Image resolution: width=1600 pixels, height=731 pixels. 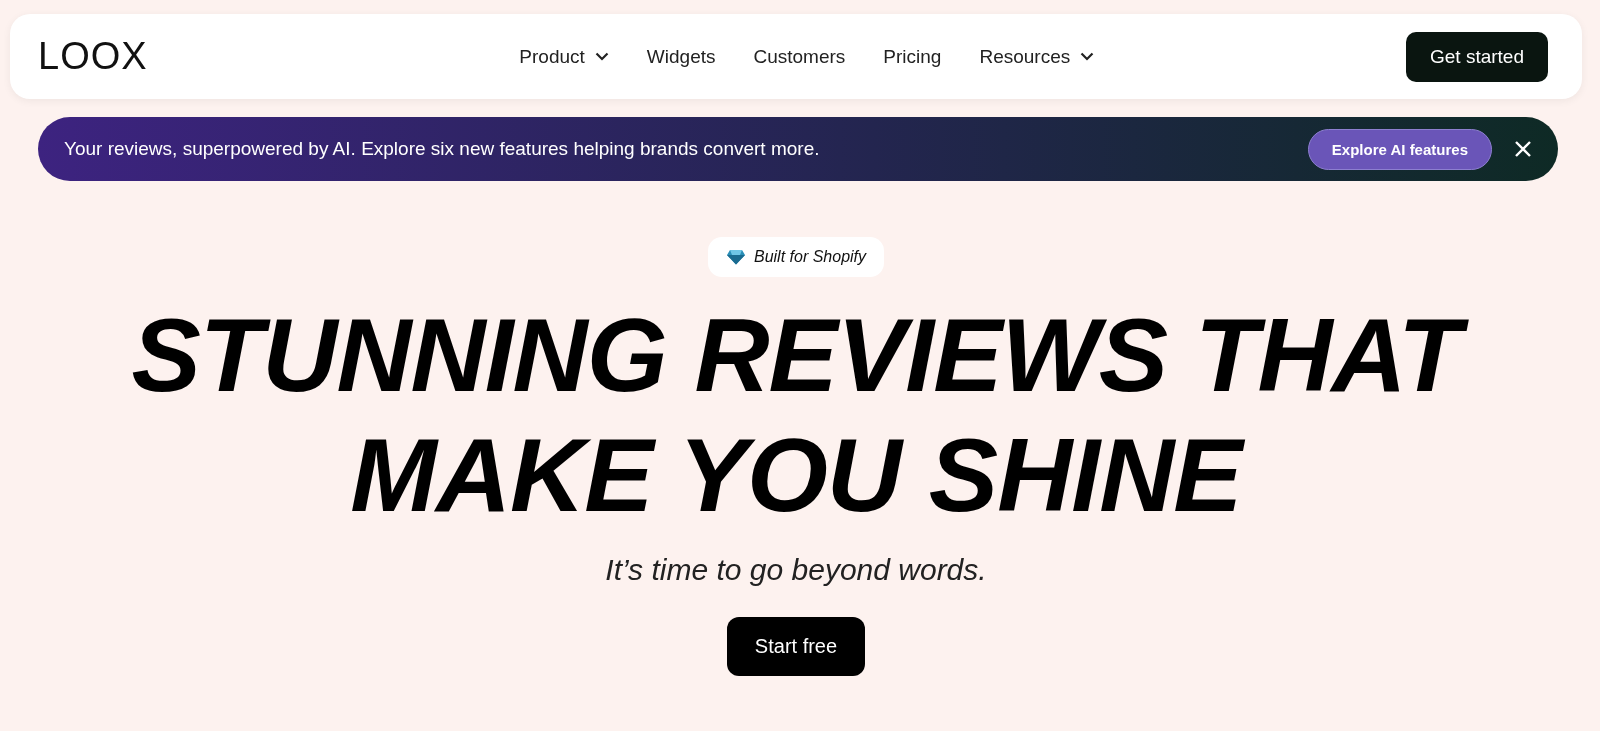 What do you see at coordinates (1037, 56) in the screenshot?
I see `nav-link: Resources` at bounding box center [1037, 56].